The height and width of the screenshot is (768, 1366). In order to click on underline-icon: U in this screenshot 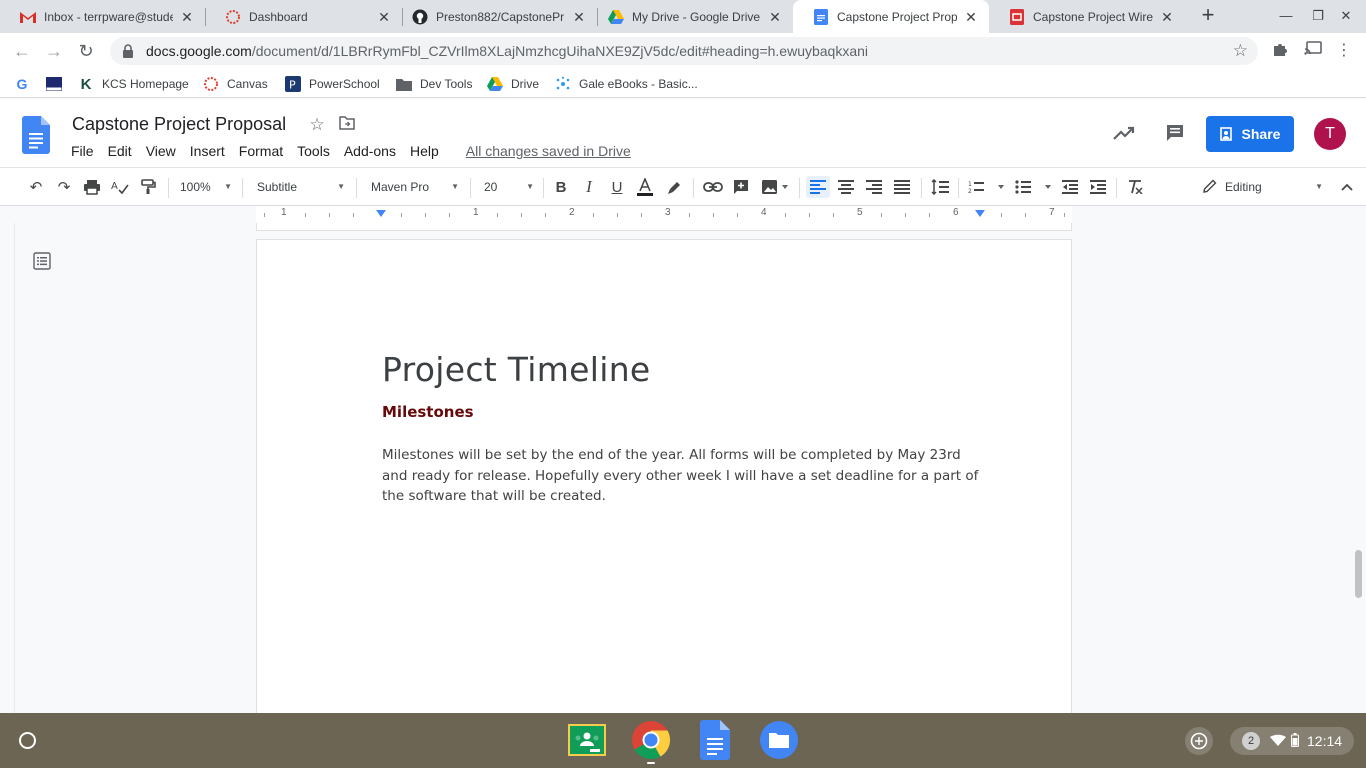, I will do `click(617, 187)`.